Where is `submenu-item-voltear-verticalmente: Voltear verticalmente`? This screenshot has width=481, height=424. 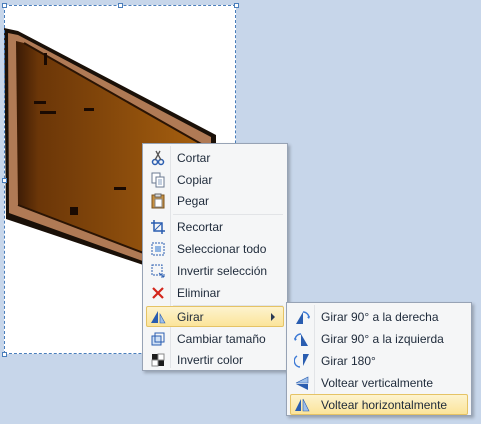 submenu-item-voltear-verticalmente: Voltear verticalmente is located at coordinates (379, 382).